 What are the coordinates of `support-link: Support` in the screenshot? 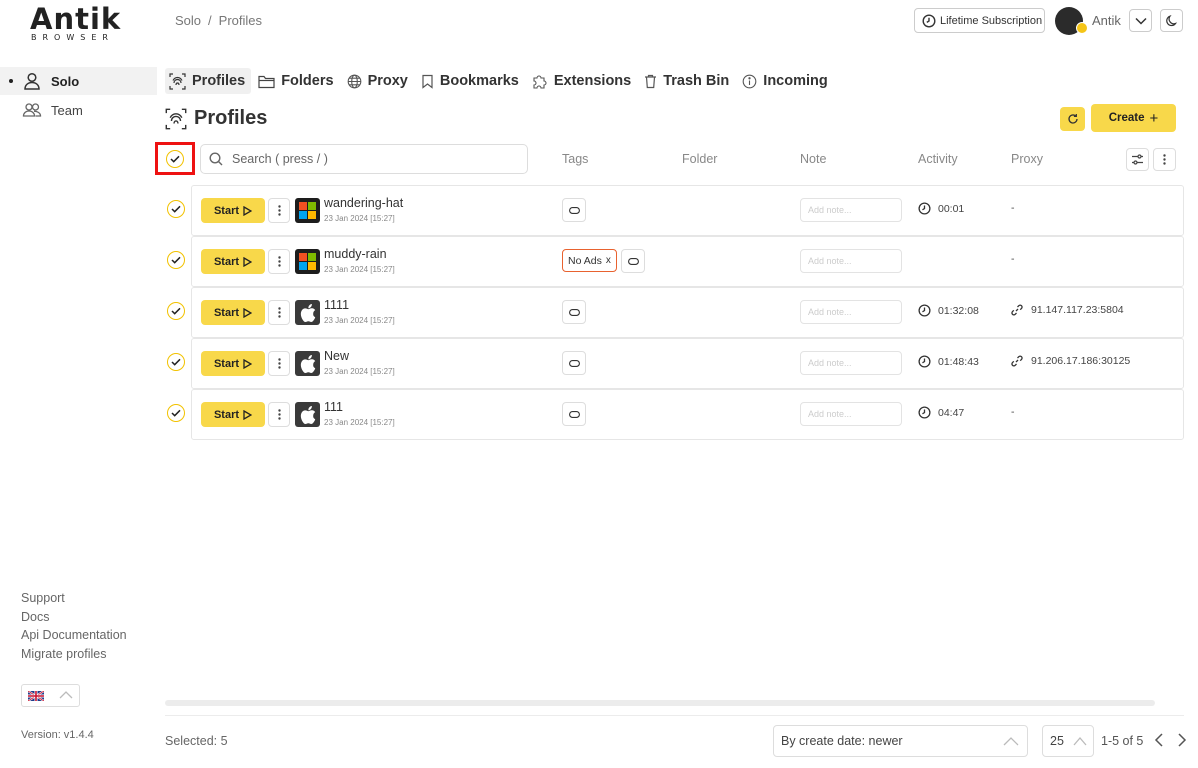 It's located at (74, 598).